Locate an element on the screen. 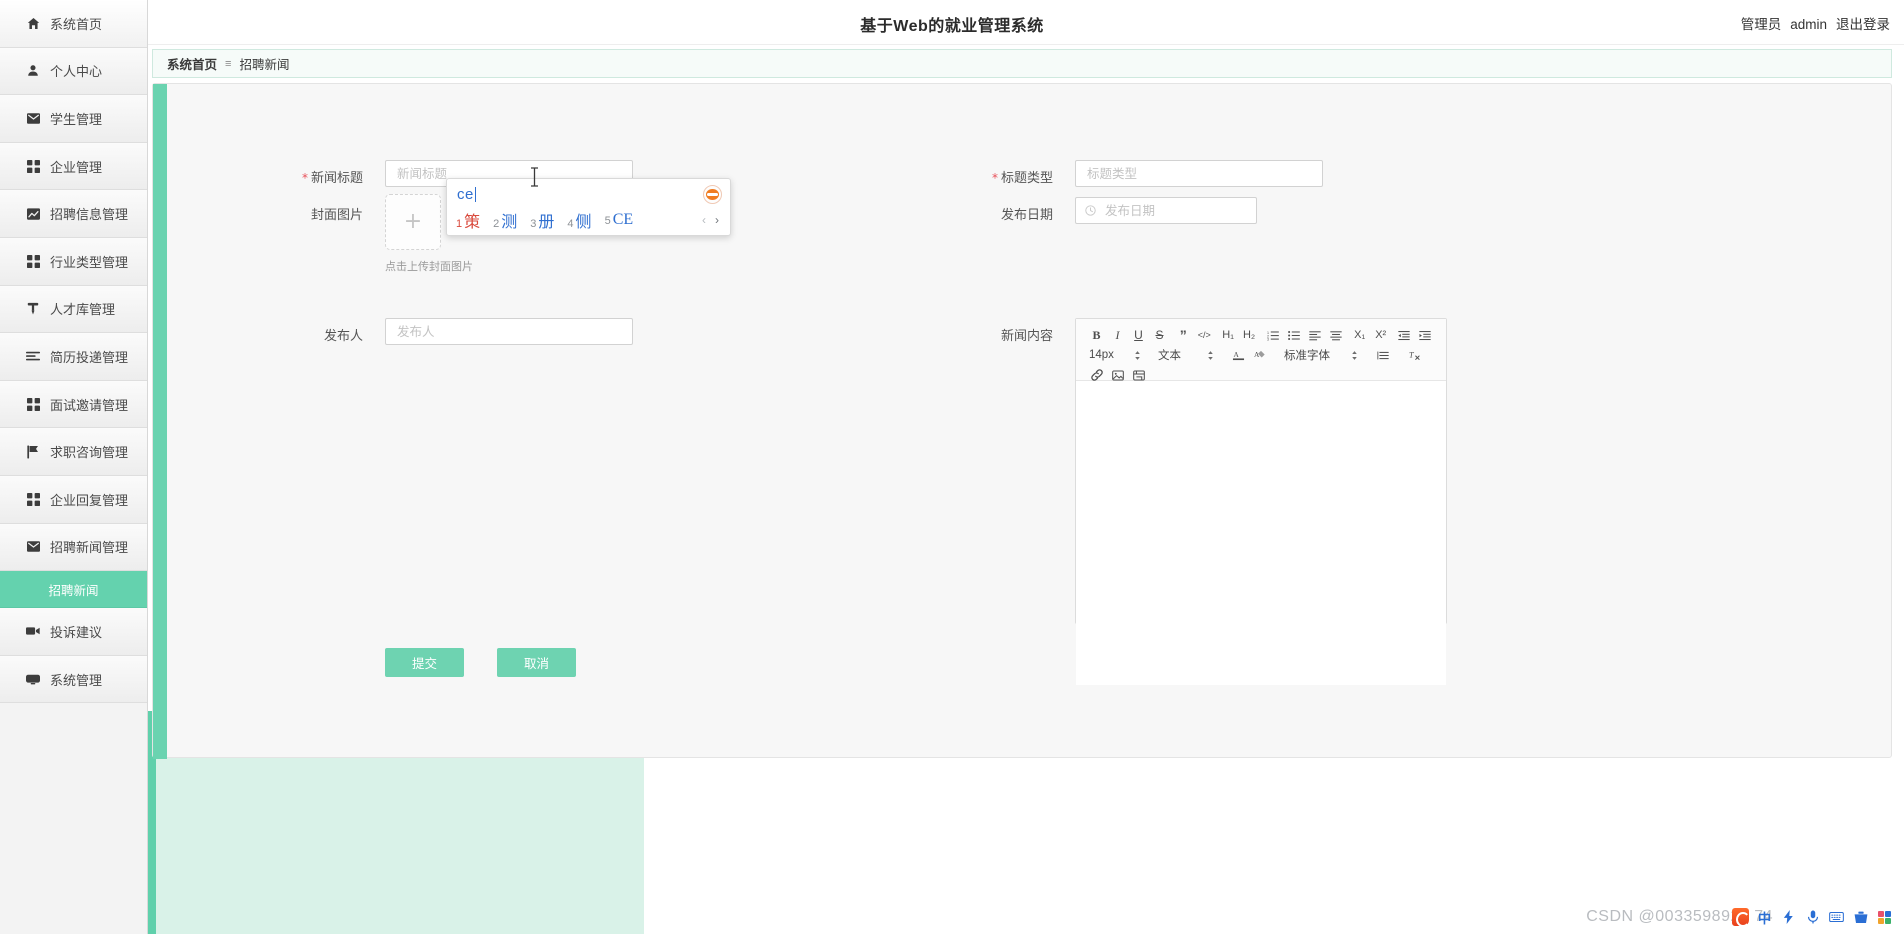 The image size is (1904, 934). apps-grid-icon is located at coordinates (1884, 917).